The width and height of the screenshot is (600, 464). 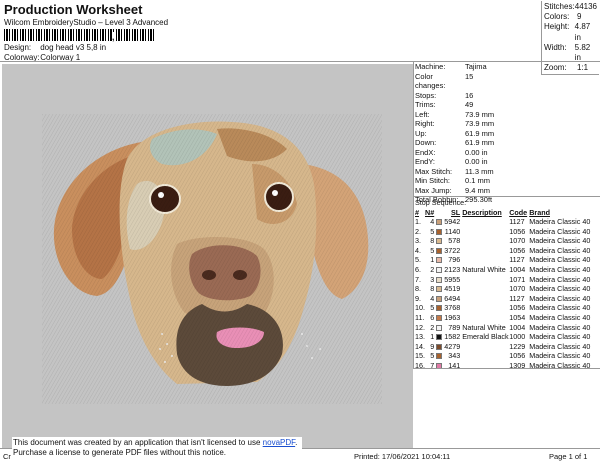 What do you see at coordinates (422, 114) in the screenshot?
I see `machine-key: Left:` at bounding box center [422, 114].